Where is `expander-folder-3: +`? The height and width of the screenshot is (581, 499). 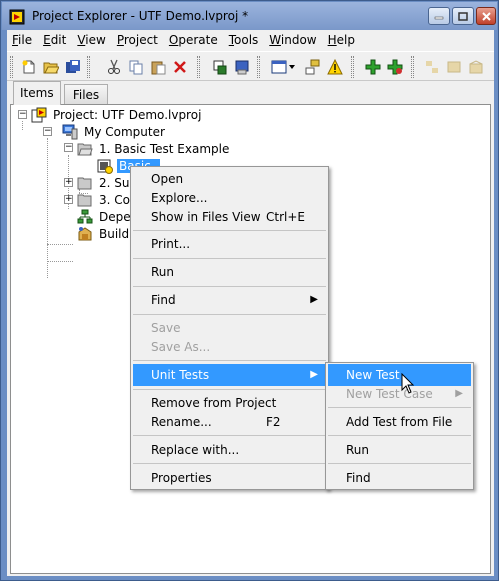 expander-folder-3: + is located at coordinates (68, 199).